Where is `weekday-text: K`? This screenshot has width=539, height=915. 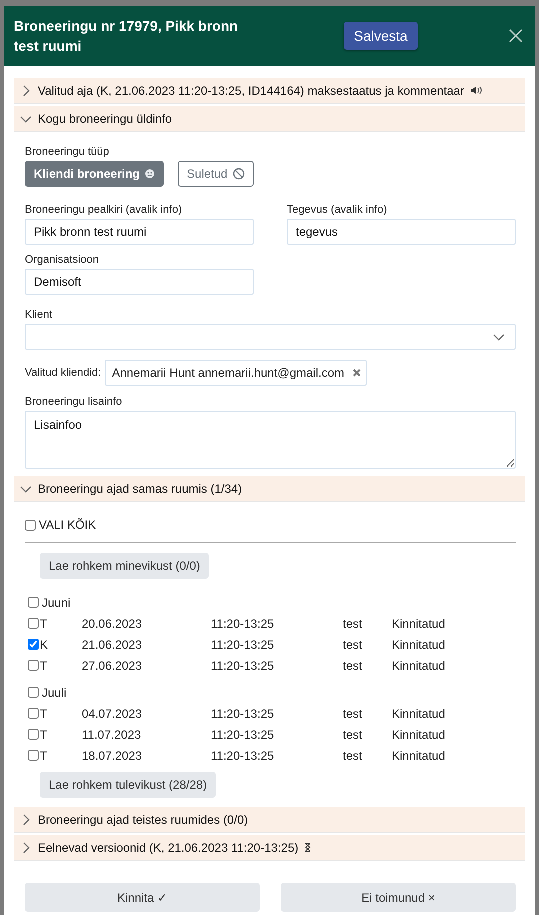
weekday-text: K is located at coordinates (44, 645).